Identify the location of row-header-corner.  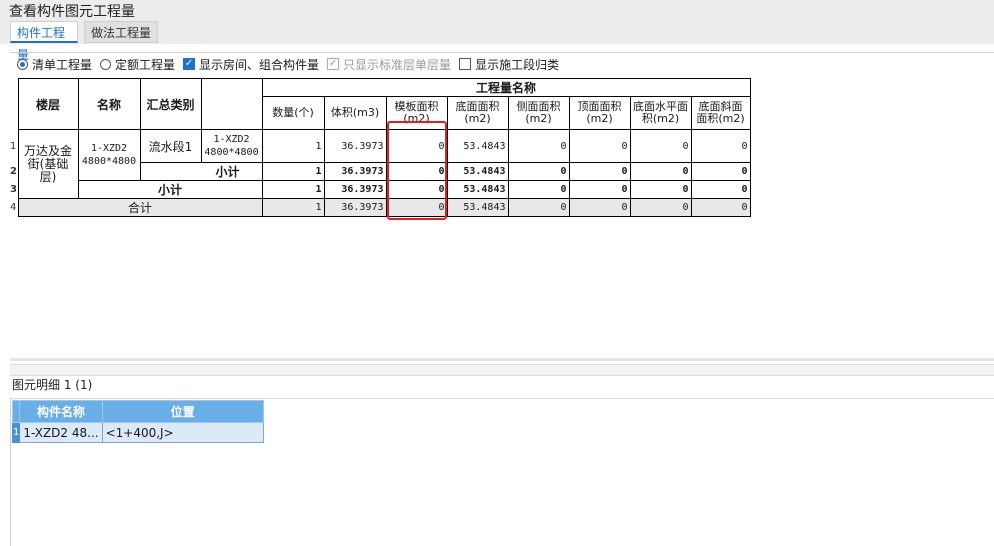
(14, 104).